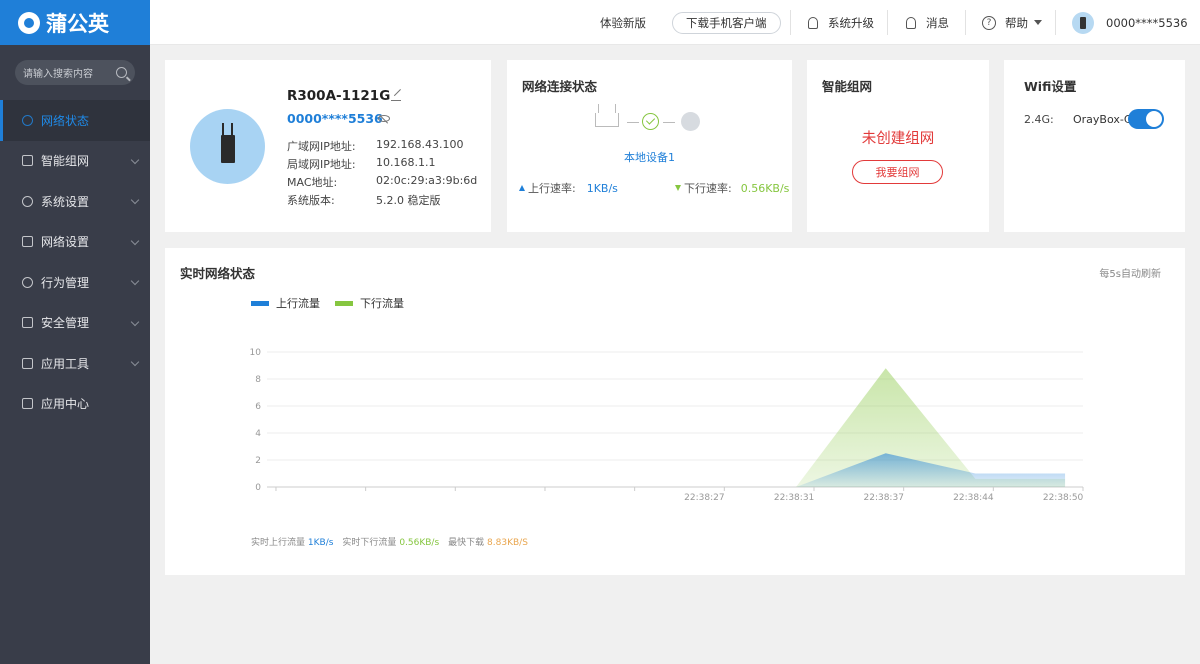 The image size is (1200, 664). What do you see at coordinates (841, 22) in the screenshot?
I see `upgrade-button: 系统升级` at bounding box center [841, 22].